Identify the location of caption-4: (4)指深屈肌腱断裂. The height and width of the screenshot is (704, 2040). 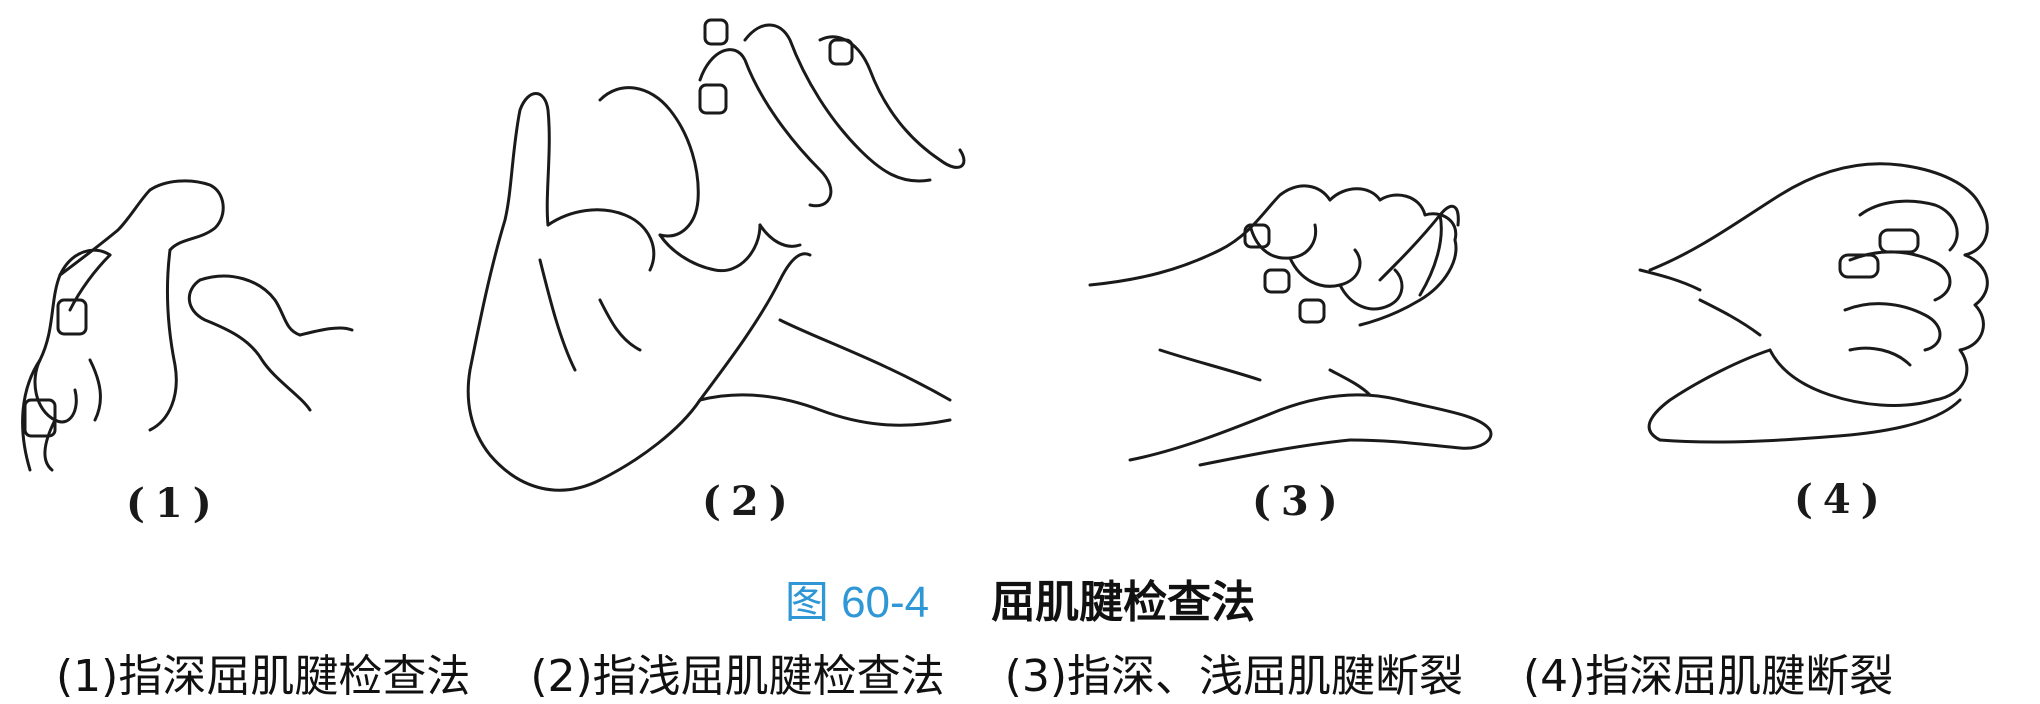
(1708, 676).